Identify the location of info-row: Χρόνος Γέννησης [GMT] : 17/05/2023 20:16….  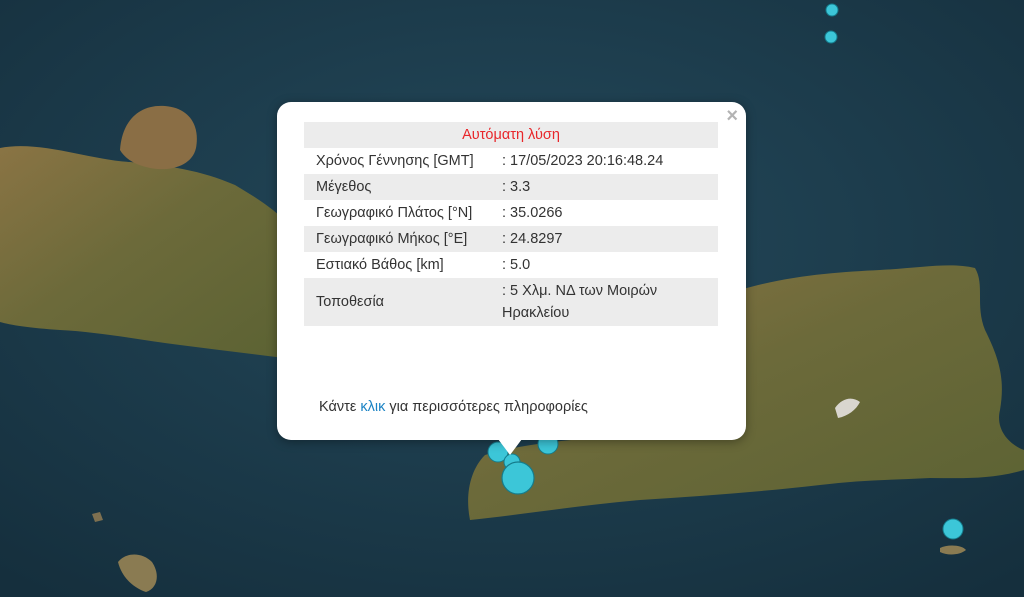
(511, 161).